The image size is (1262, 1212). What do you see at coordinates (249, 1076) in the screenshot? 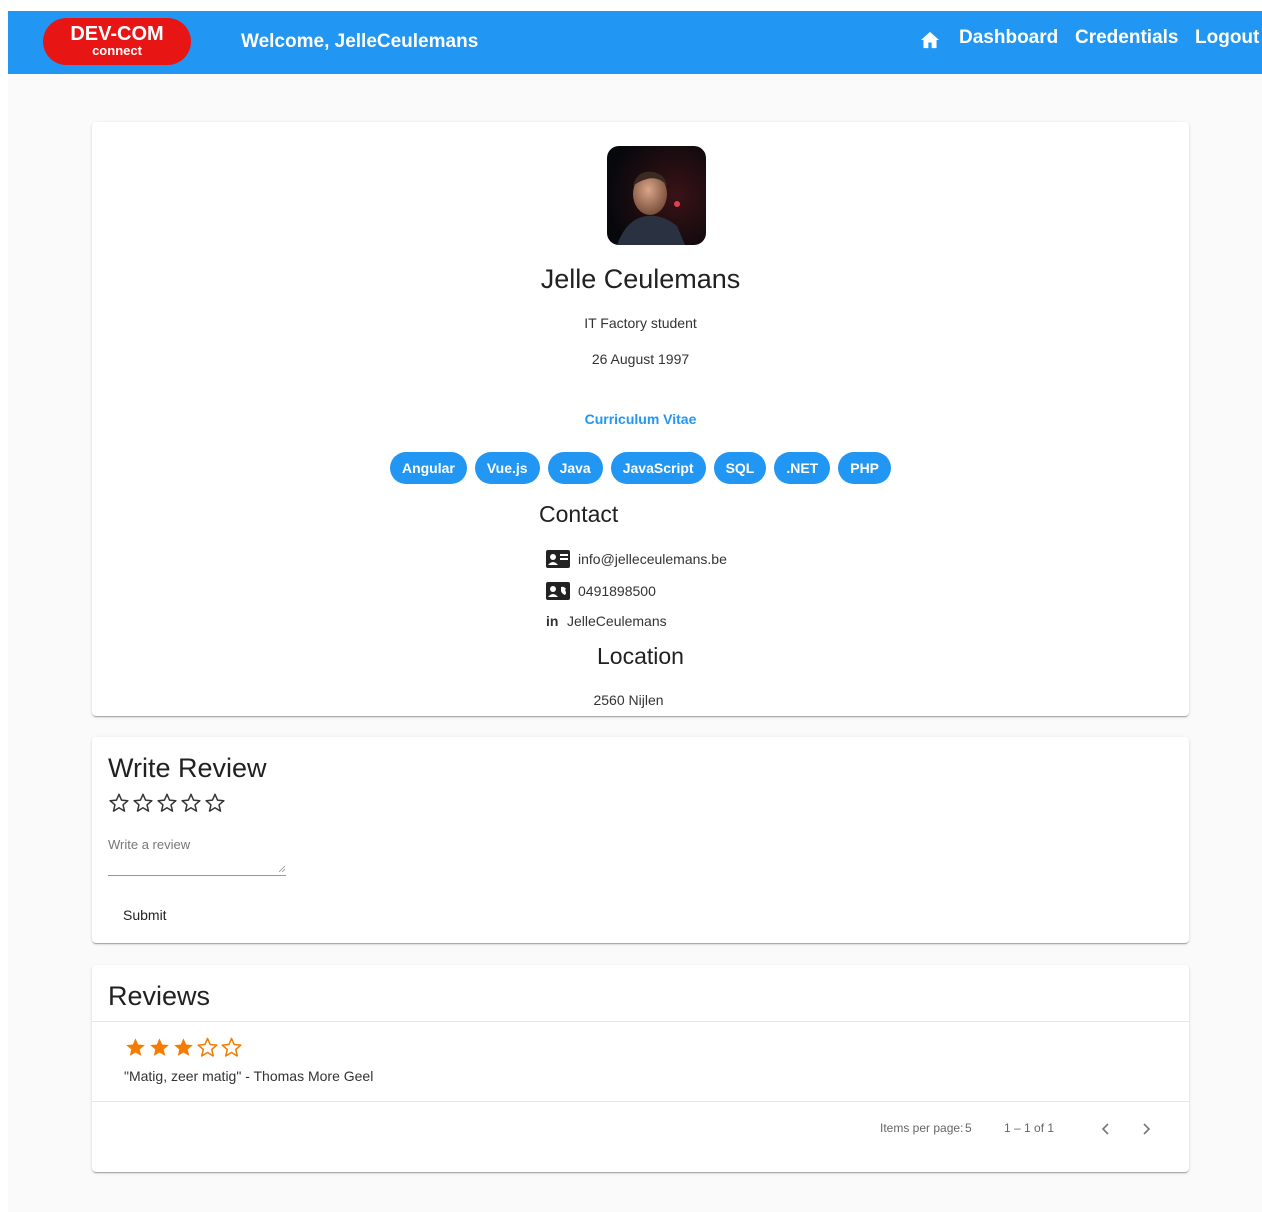
I see `review-text: "Matig, zeer matig" - Thomas More Geel` at bounding box center [249, 1076].